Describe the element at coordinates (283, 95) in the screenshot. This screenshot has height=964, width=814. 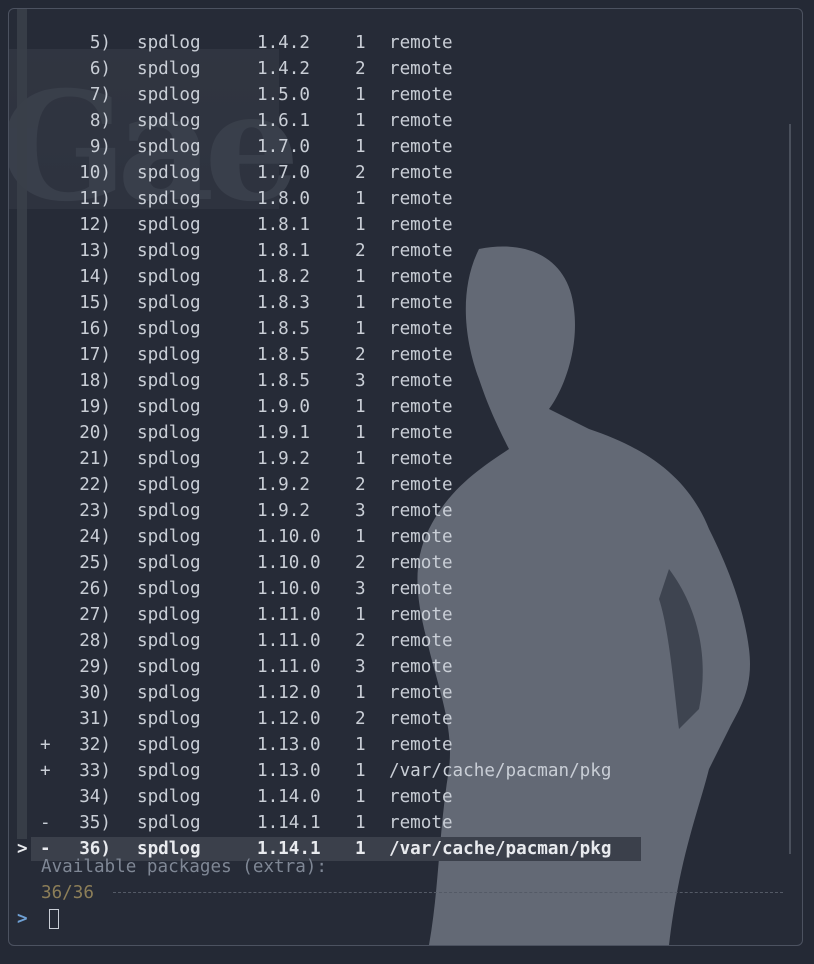
I see `item-version: 1.5.0` at that location.